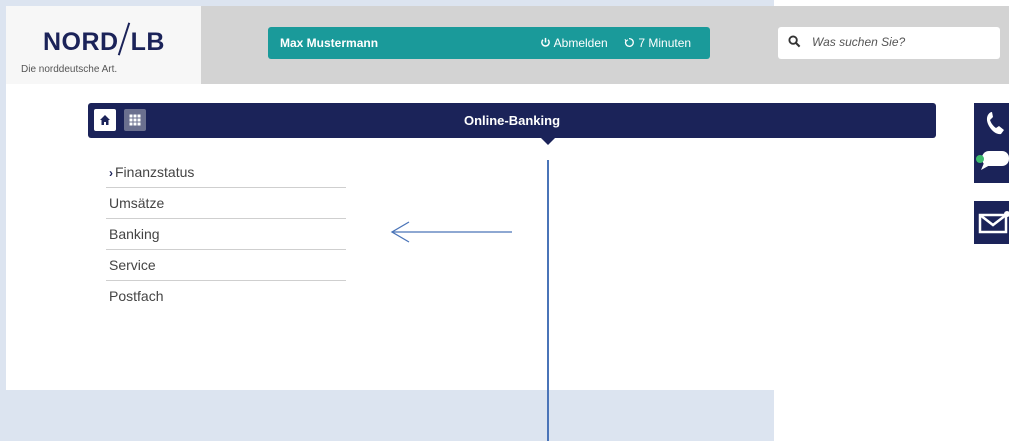 The width and height of the screenshot is (1009, 441). I want to click on menu-item-label: Service, so click(132, 265).